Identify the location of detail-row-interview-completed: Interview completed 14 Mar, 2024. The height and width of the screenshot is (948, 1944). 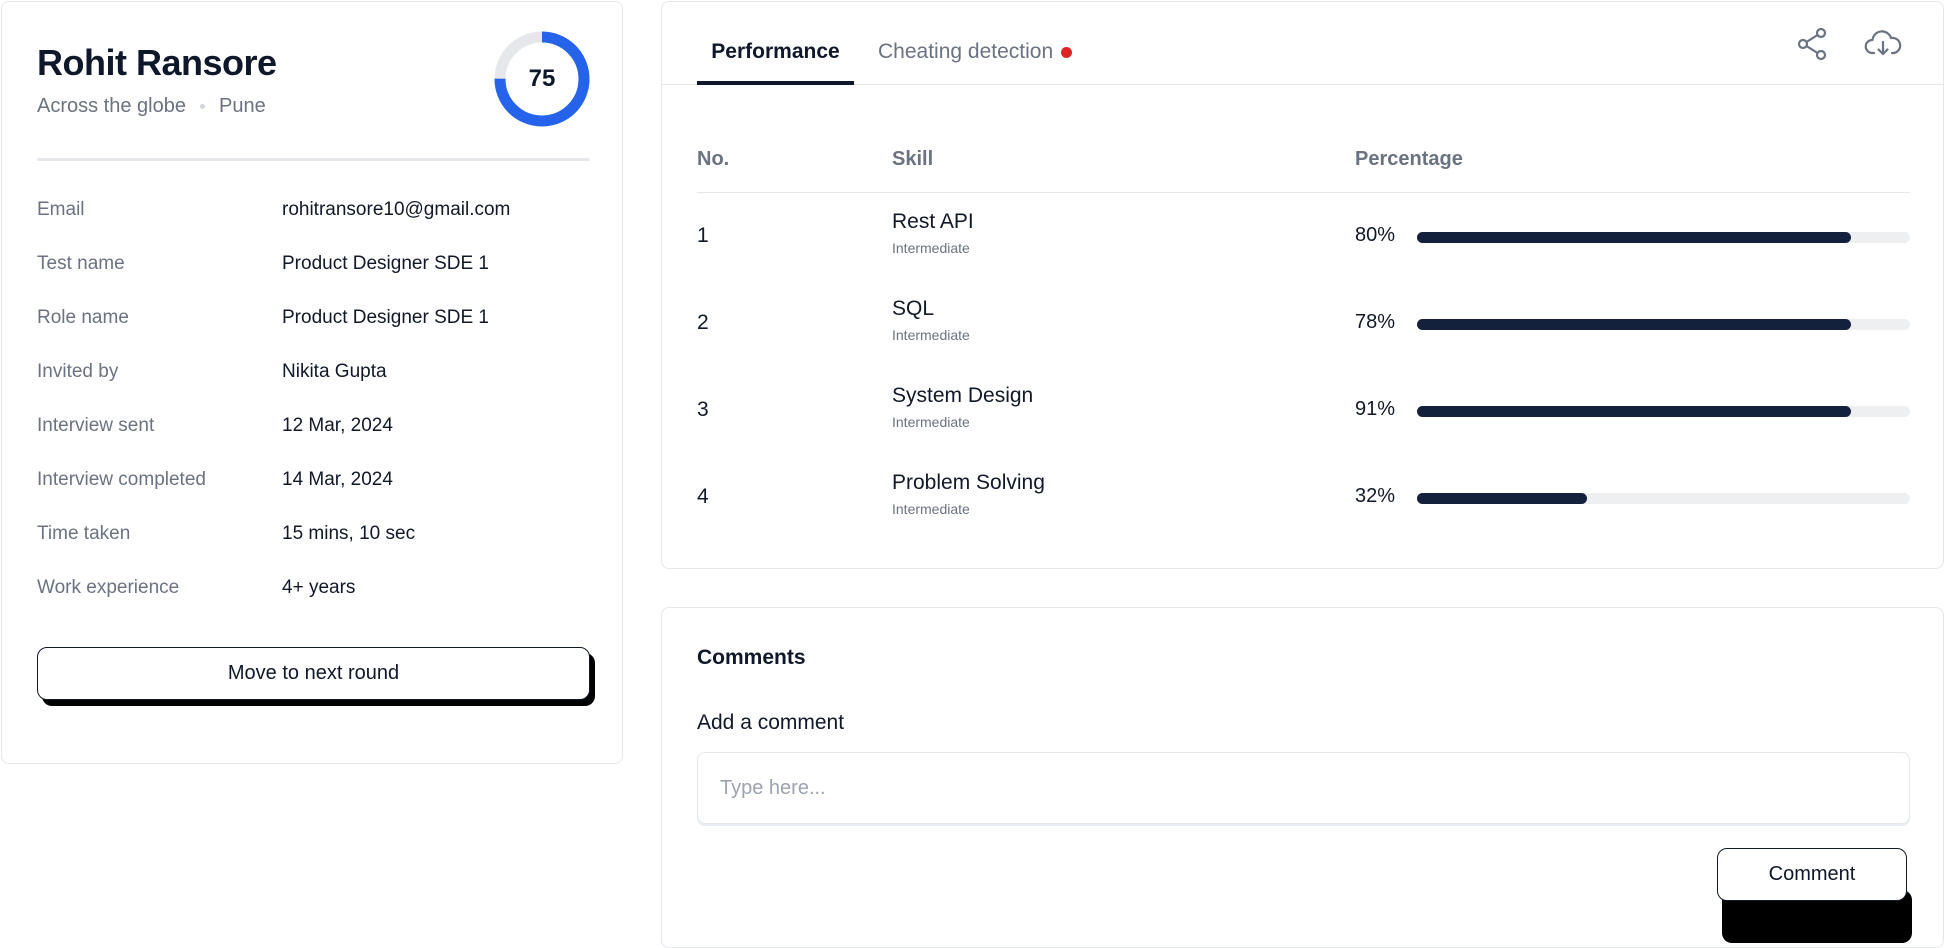
(313, 480).